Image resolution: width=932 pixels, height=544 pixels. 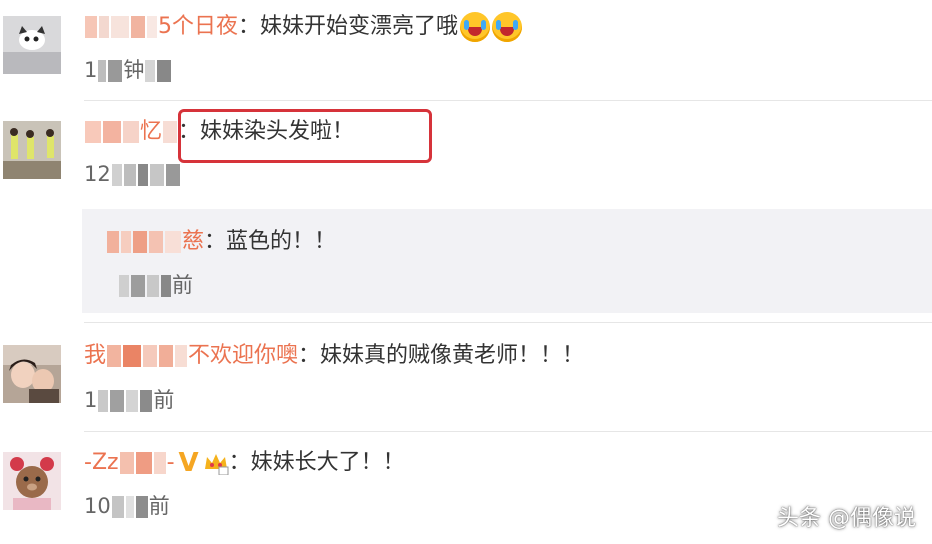 I want to click on comment-line: 5个日夜：妹妹开始变漂亮了哦, so click(x=303, y=27).